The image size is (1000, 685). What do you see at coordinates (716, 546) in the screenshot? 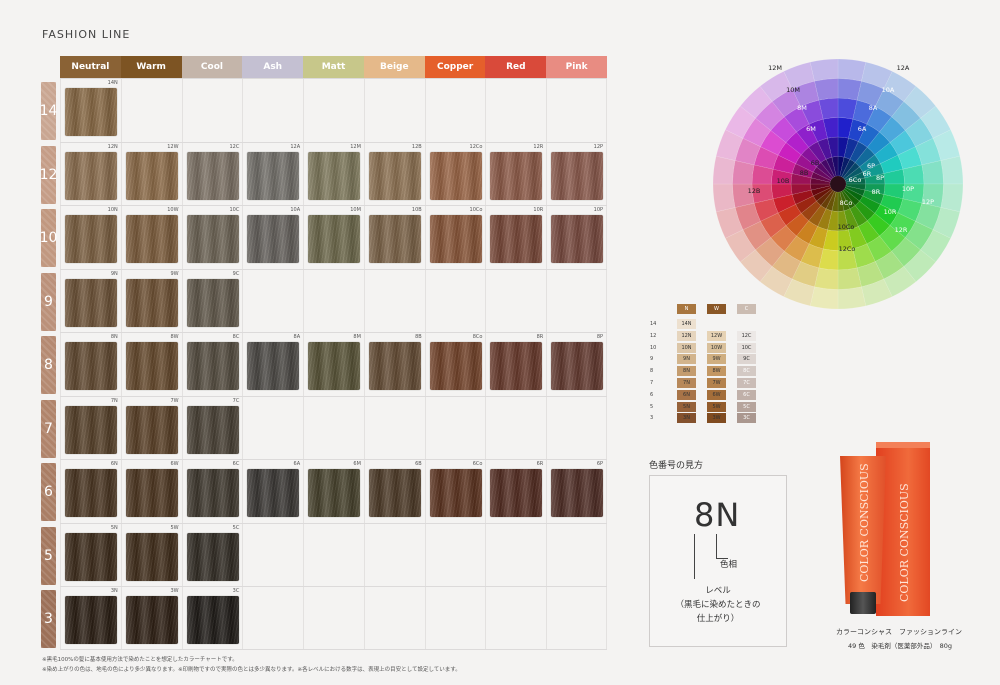
I see `legend-connector` at bounding box center [716, 546].